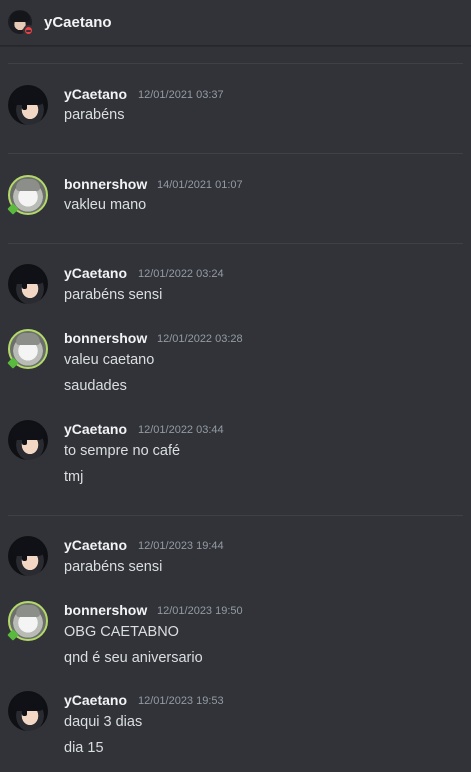 The height and width of the screenshot is (772, 471). I want to click on message-text: OBG CAETABNO, so click(121, 632).